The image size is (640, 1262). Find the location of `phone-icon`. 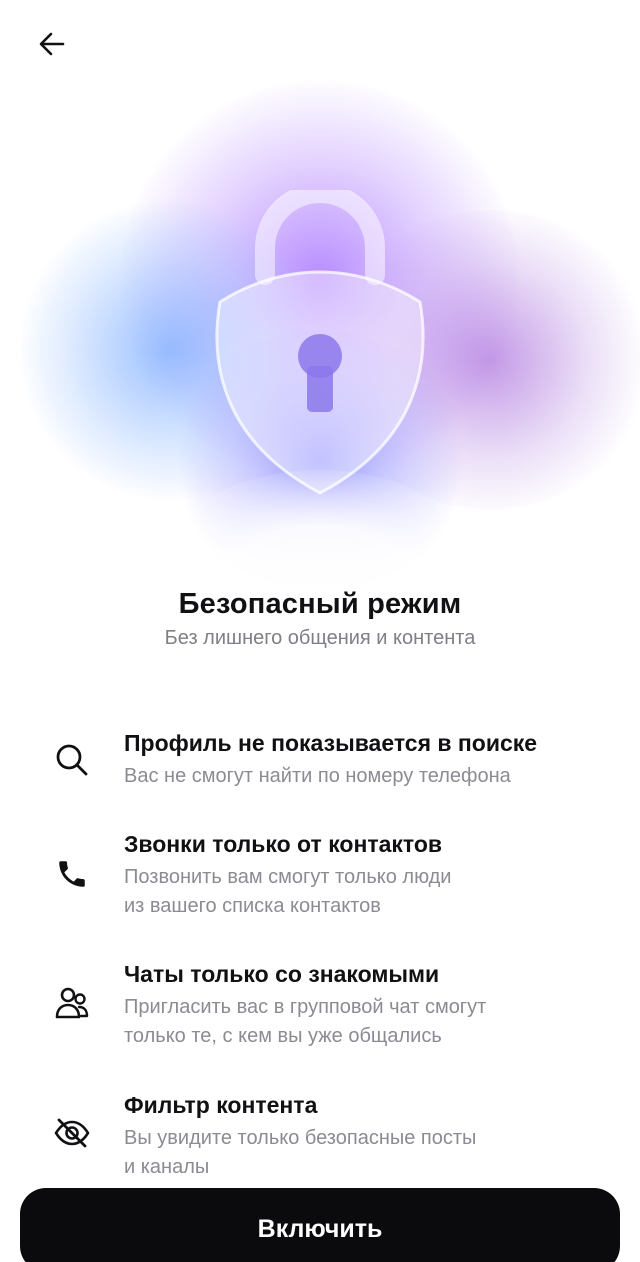

phone-icon is located at coordinates (72, 874).